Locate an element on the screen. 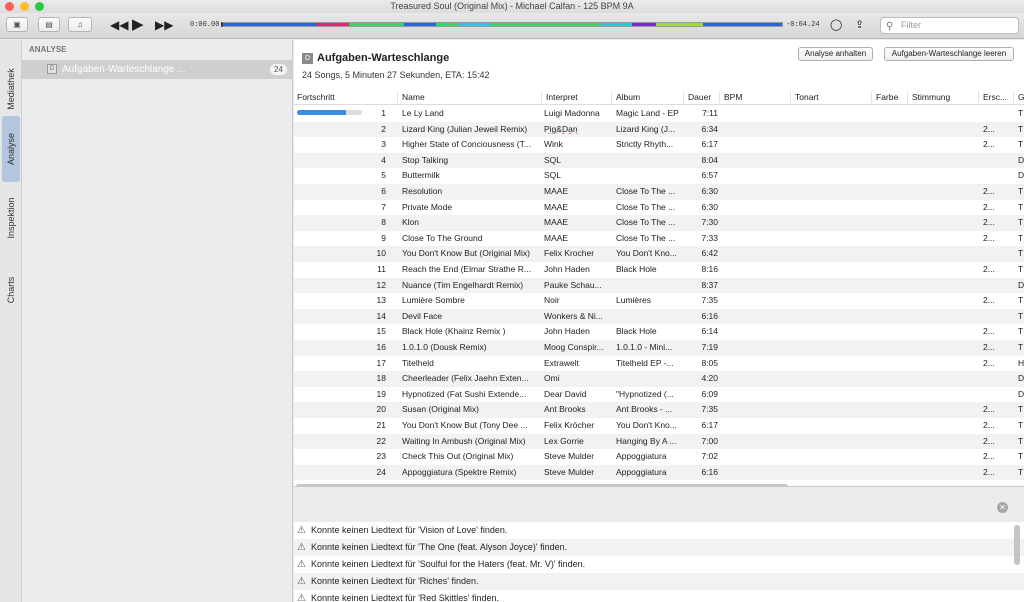  time-elapsed: 0:00.00 is located at coordinates (205, 25).